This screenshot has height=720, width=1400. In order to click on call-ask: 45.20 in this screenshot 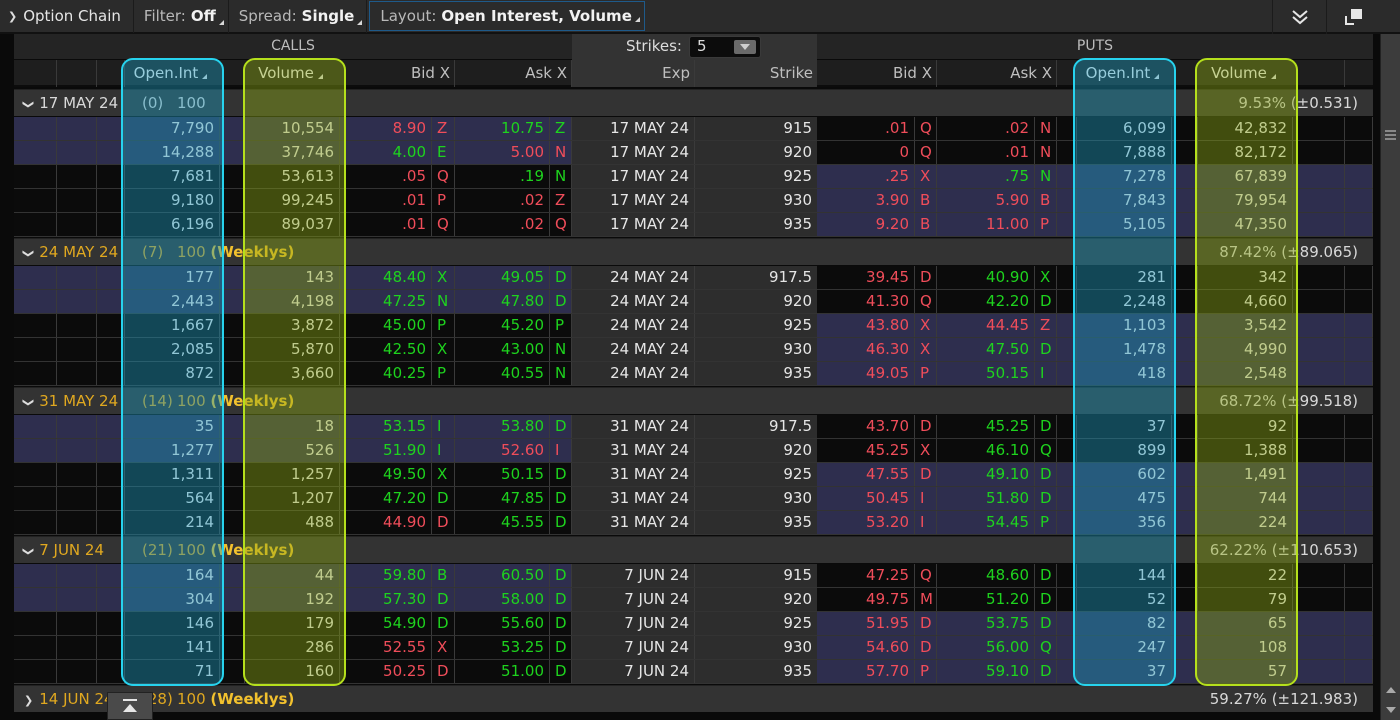, I will do `click(502, 325)`.